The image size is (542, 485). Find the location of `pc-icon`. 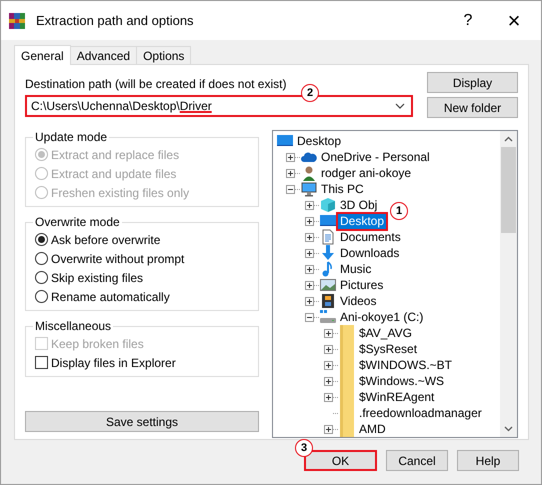

pc-icon is located at coordinates (309, 189).